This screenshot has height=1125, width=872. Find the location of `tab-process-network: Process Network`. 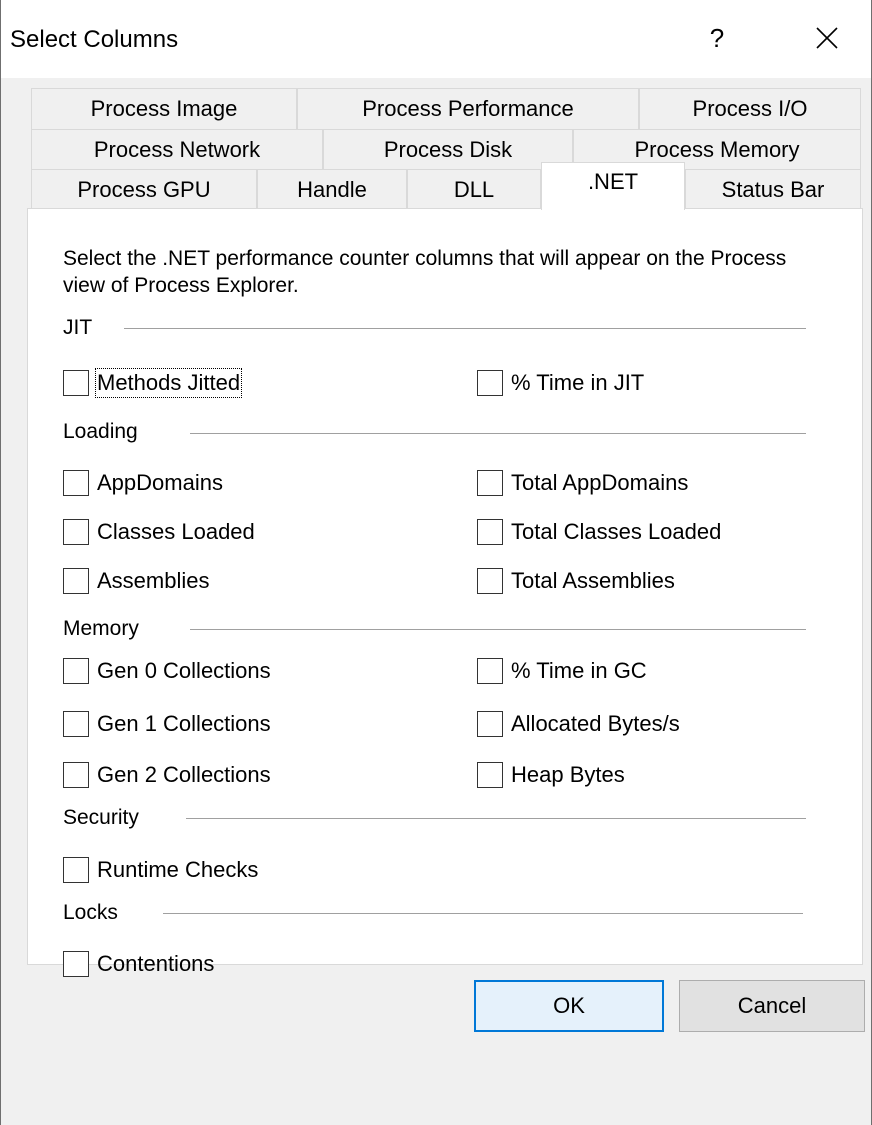

tab-process-network: Process Network is located at coordinates (177, 150).